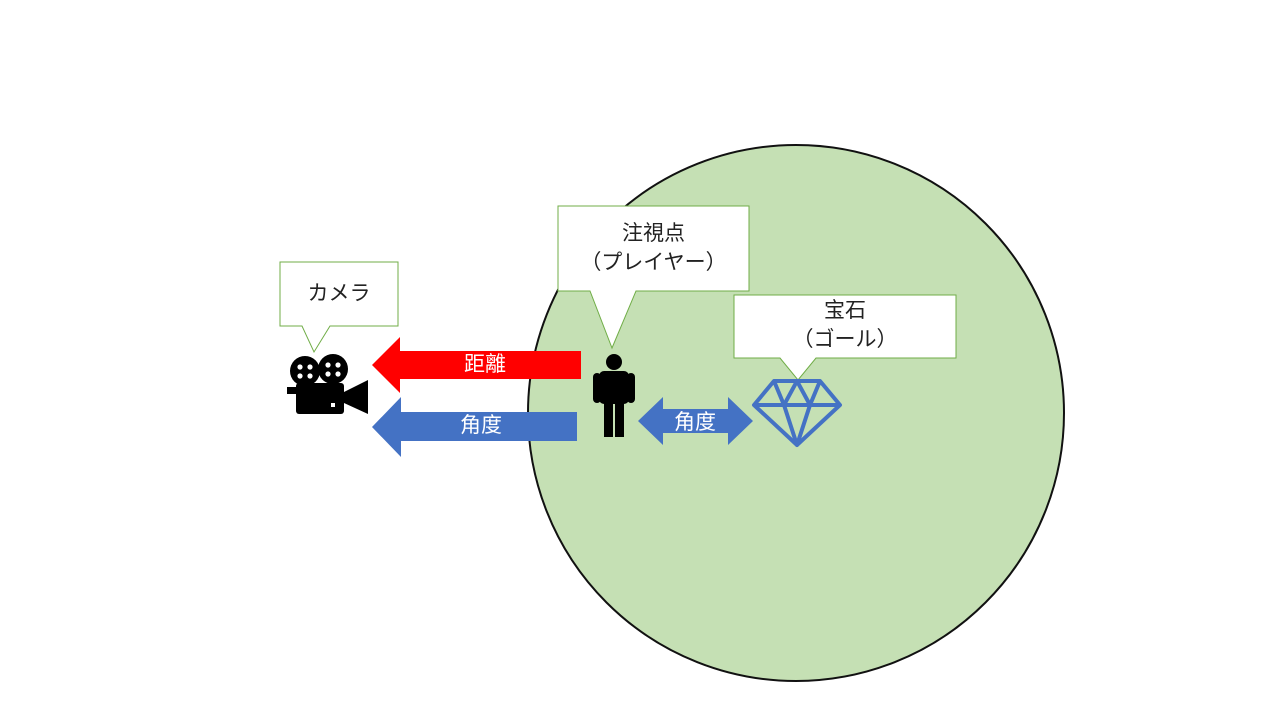 The height and width of the screenshot is (724, 1280). Describe the element at coordinates (653, 233) in the screenshot. I see `player-label-line1: 注視点` at that location.